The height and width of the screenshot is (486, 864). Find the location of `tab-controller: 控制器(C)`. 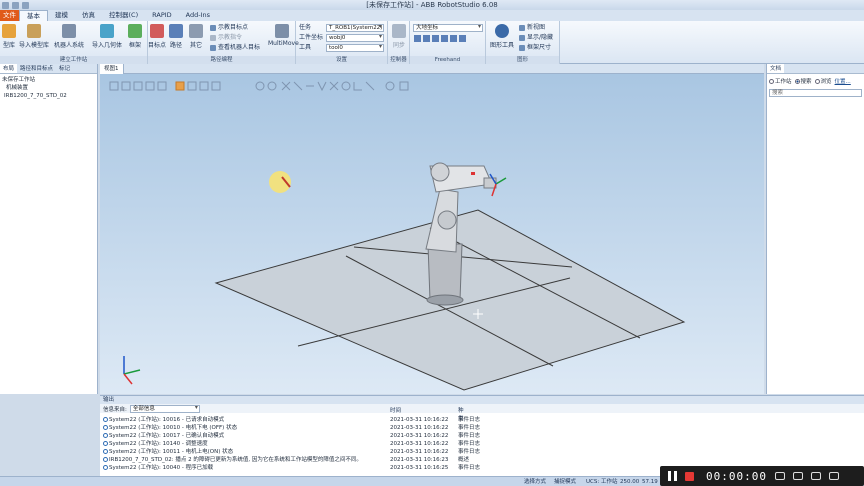

tab-controller: 控制器(C) is located at coordinates (123, 15).